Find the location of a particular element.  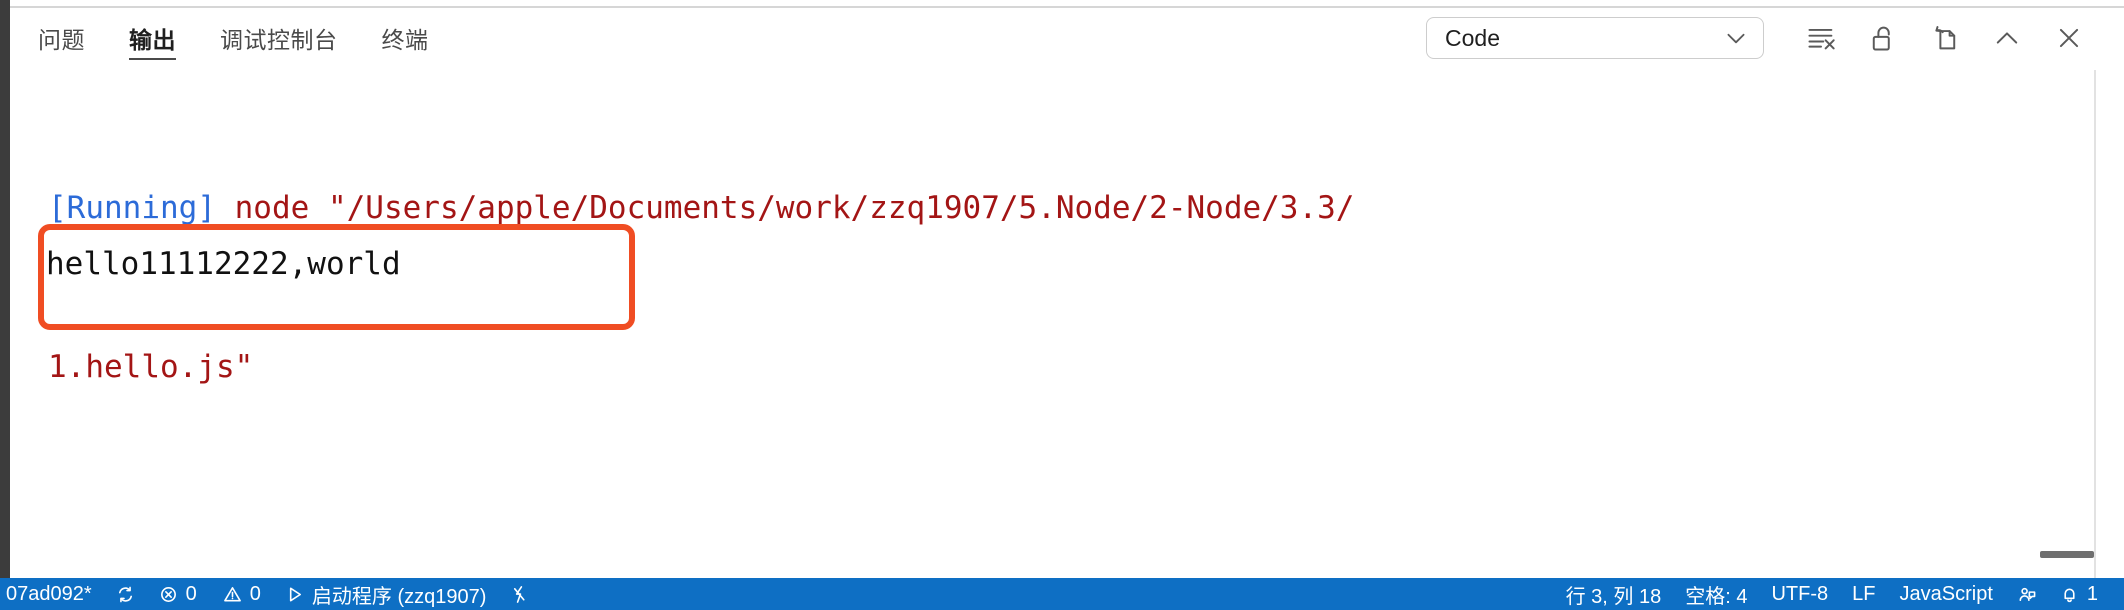

panel-tabs: 问题 输出 调试控制台 终端 is located at coordinates (233, 38).